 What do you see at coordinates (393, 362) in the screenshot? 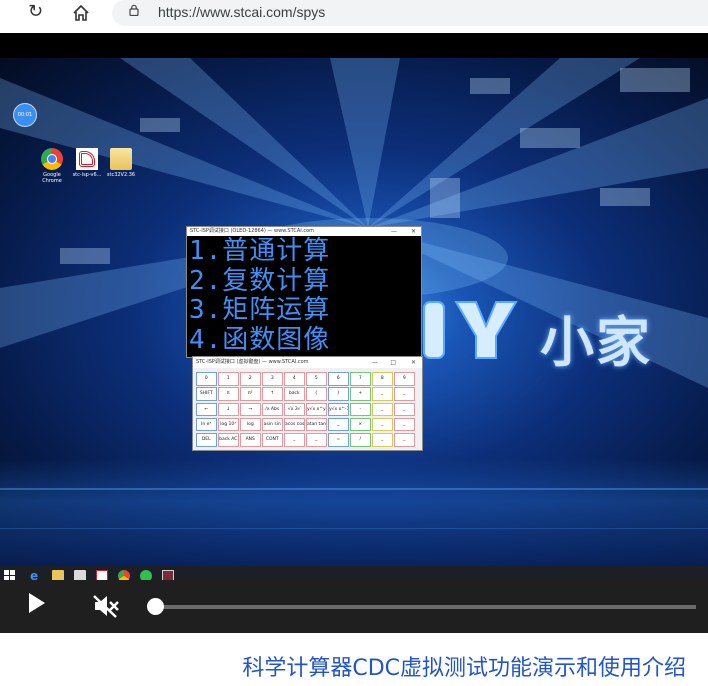
I see `maximize-icon: □` at bounding box center [393, 362].